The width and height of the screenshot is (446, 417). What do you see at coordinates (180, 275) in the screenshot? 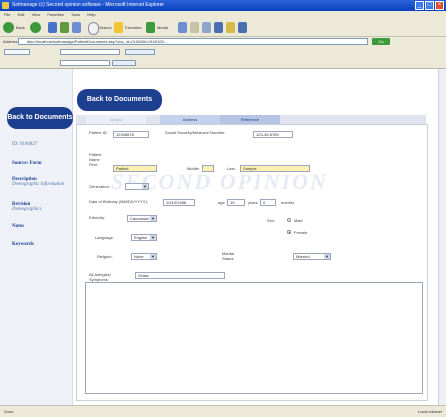
I see `allergies-input: Grass` at bounding box center [180, 275].